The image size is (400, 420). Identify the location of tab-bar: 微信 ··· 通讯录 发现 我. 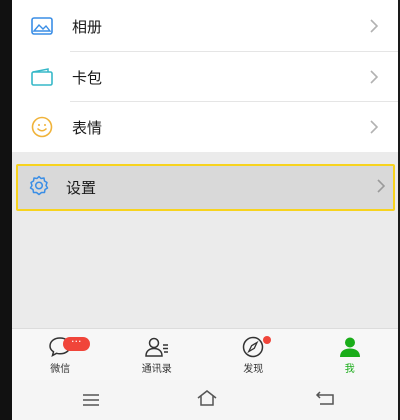
(205, 354).